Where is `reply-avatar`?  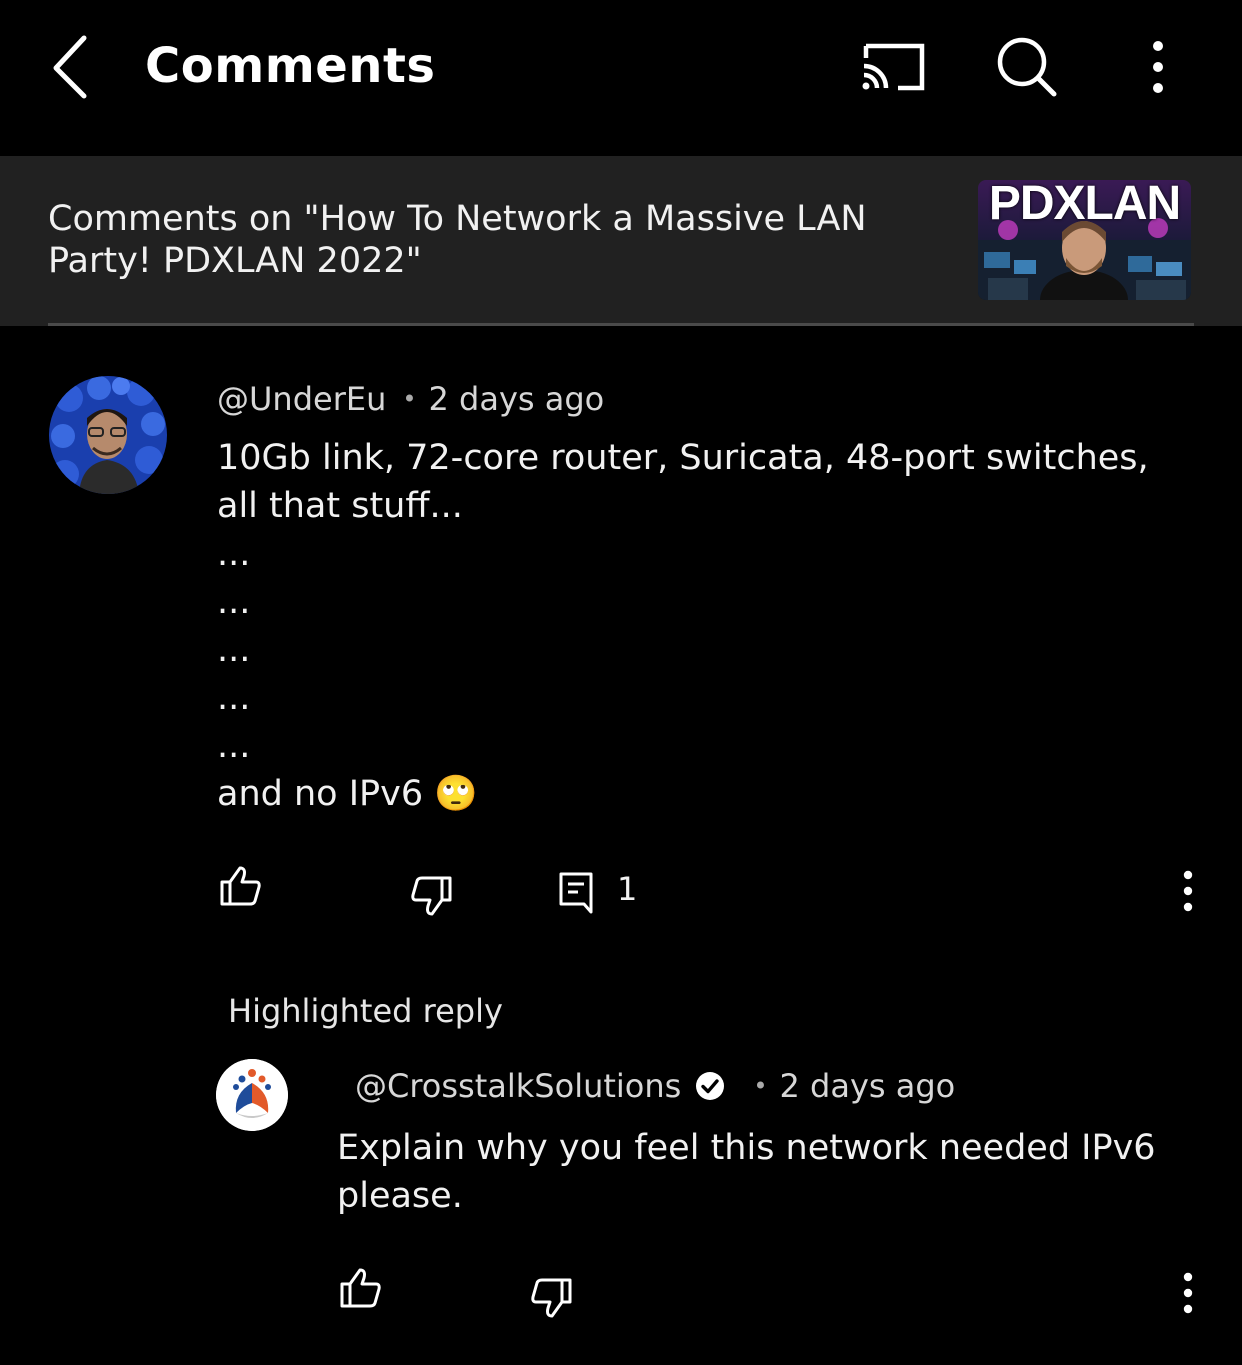
reply-avatar is located at coordinates (252, 1095).